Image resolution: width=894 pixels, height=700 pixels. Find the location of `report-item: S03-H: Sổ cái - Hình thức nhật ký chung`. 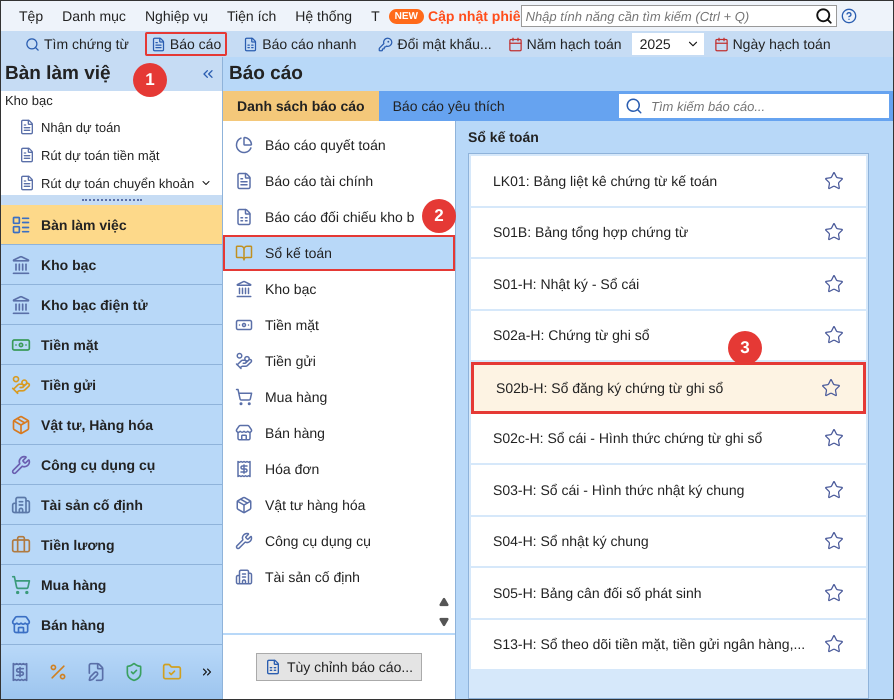

report-item: S03-H: Sổ cái - Hình thức nhật ký chung is located at coordinates (668, 490).